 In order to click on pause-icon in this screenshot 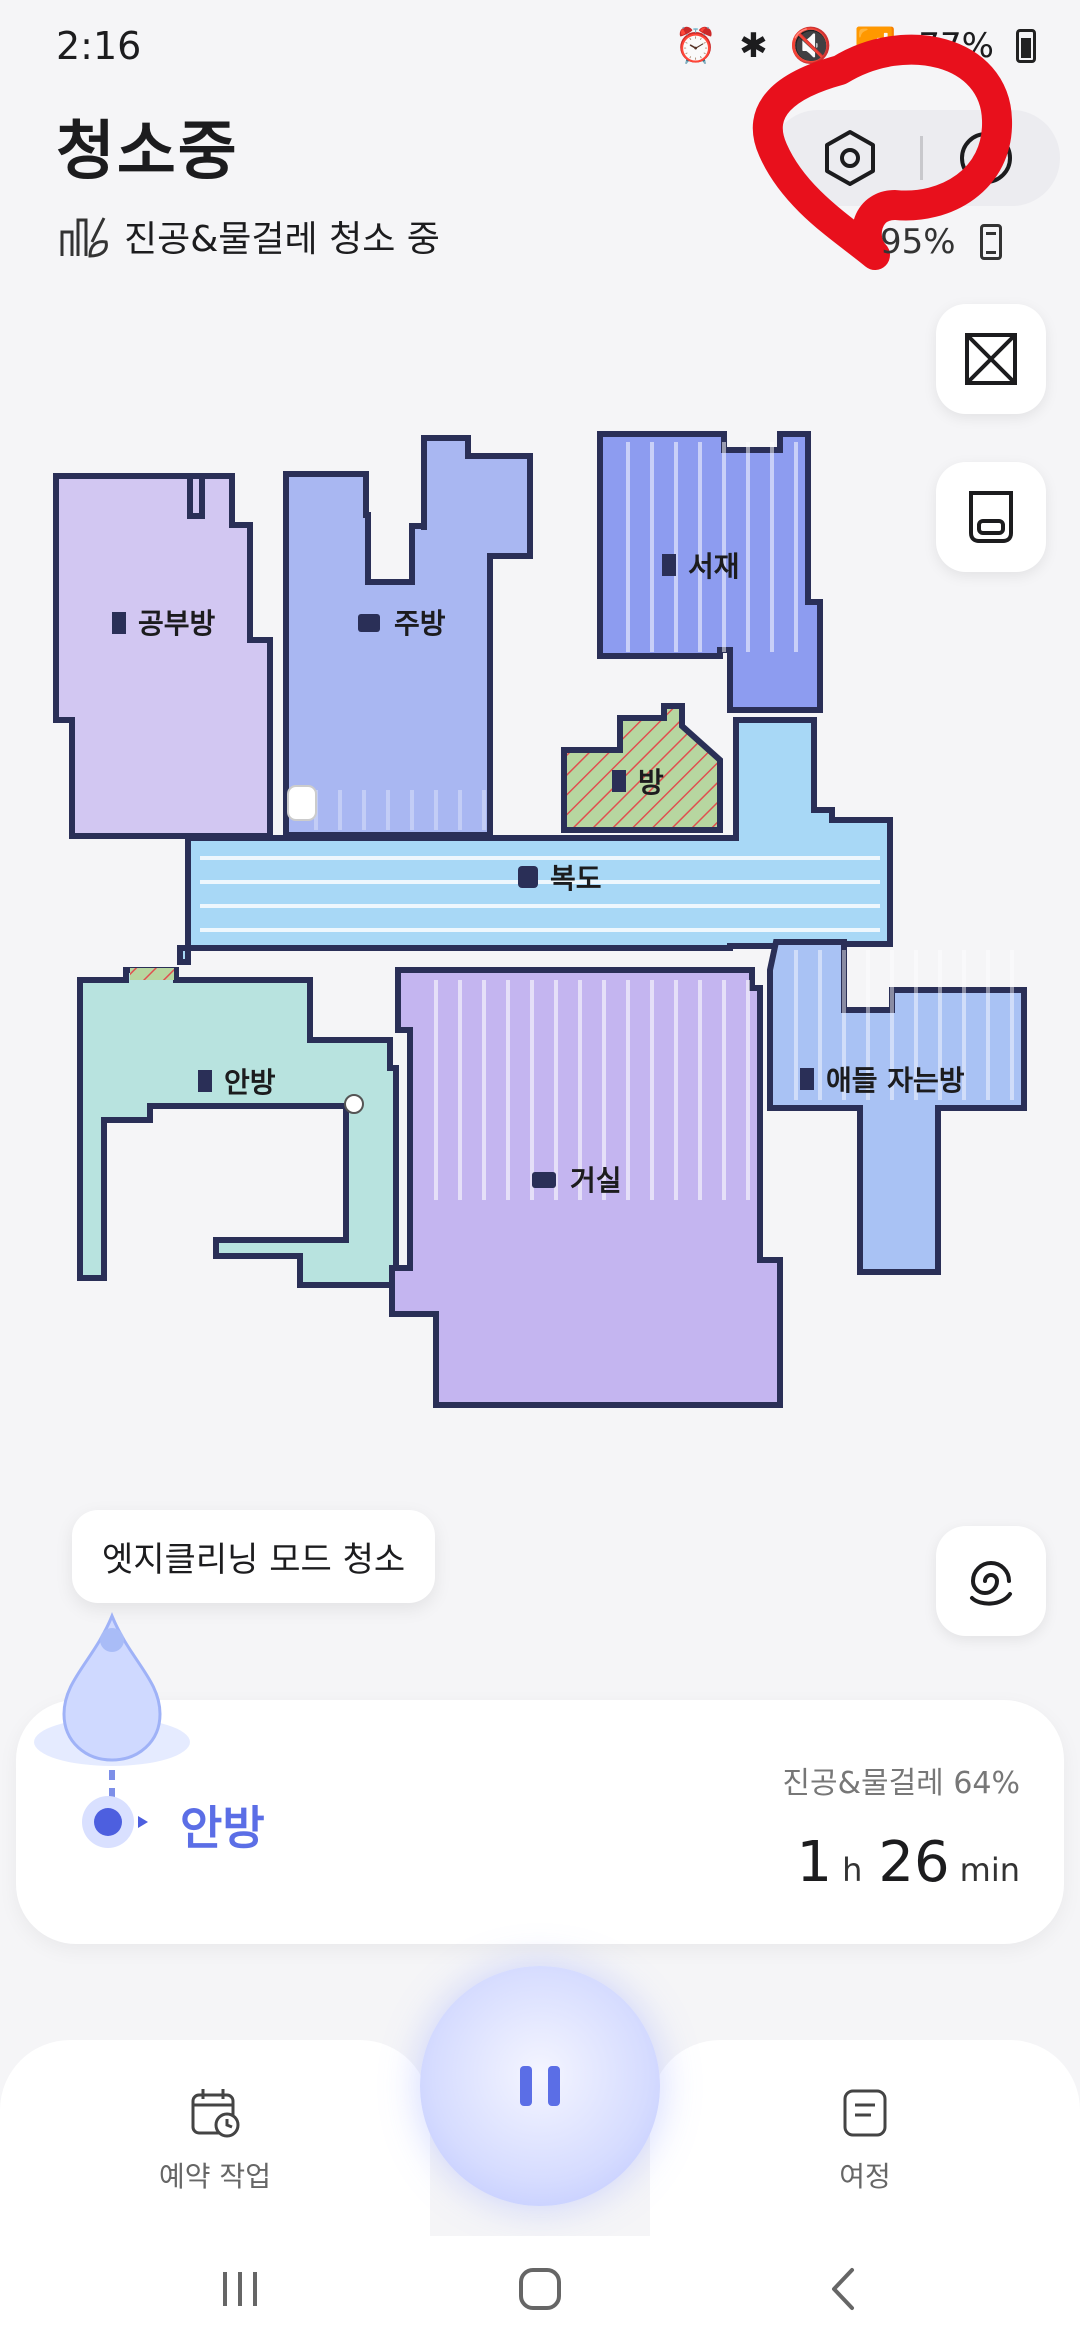, I will do `click(540, 2086)`.